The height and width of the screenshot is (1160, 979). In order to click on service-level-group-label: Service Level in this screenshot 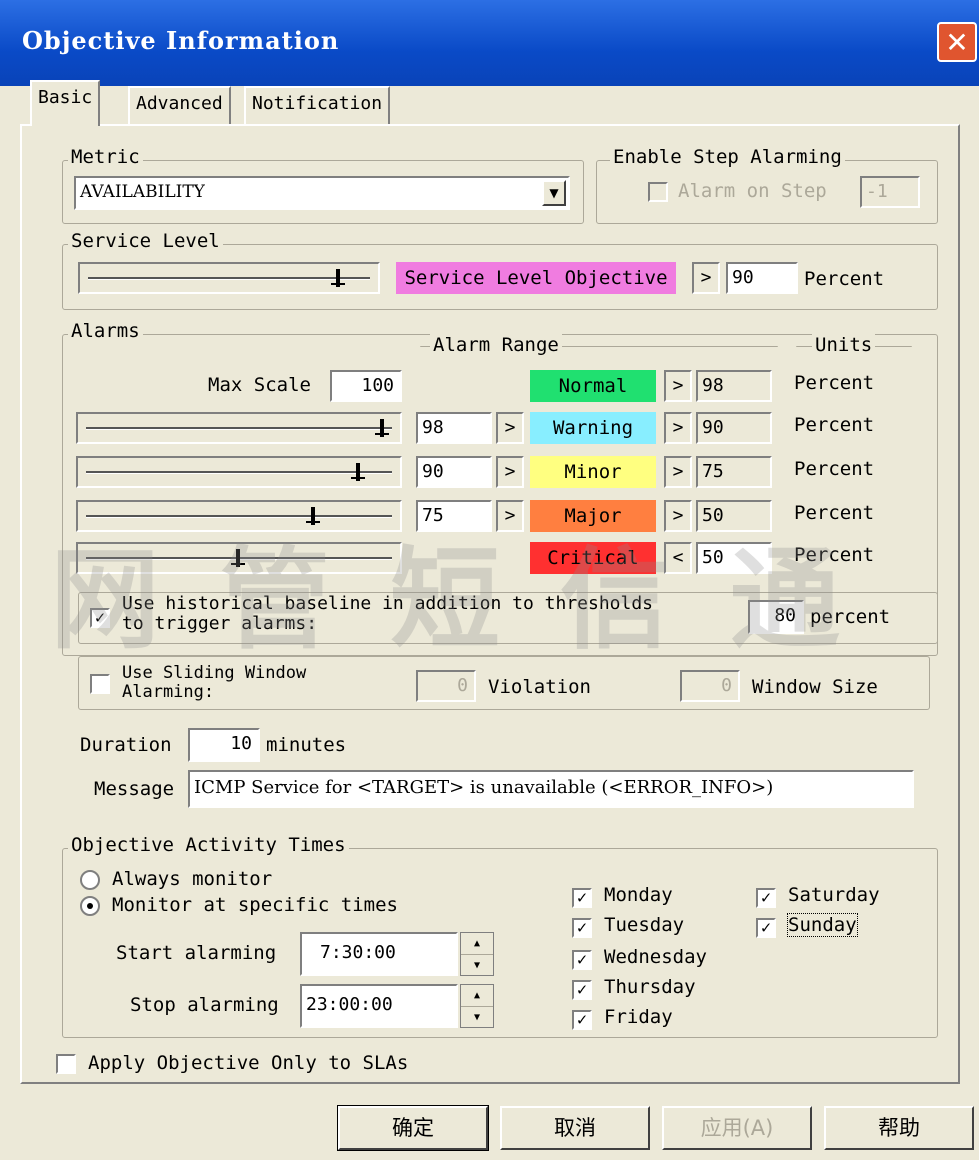, I will do `click(145, 241)`.